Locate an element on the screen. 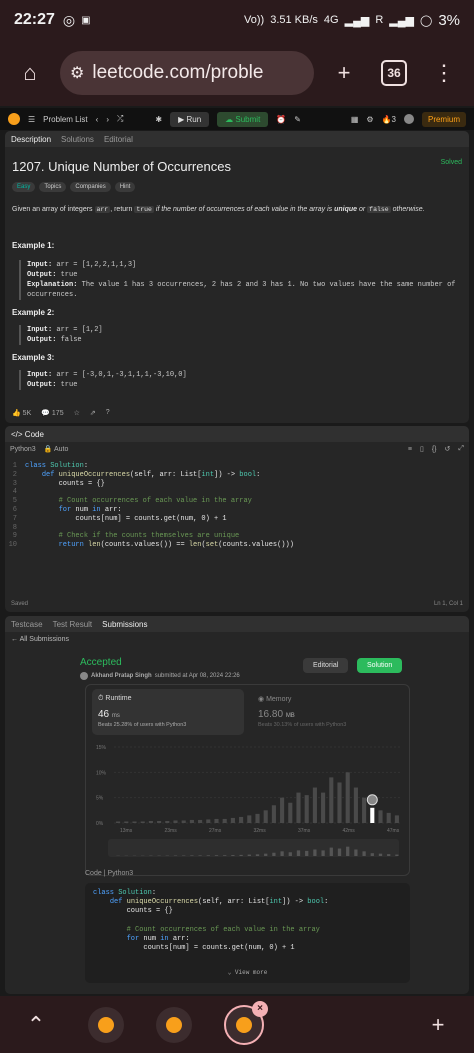 This screenshot has height=1053, width=474. solution-button: Solution is located at coordinates (380, 665).